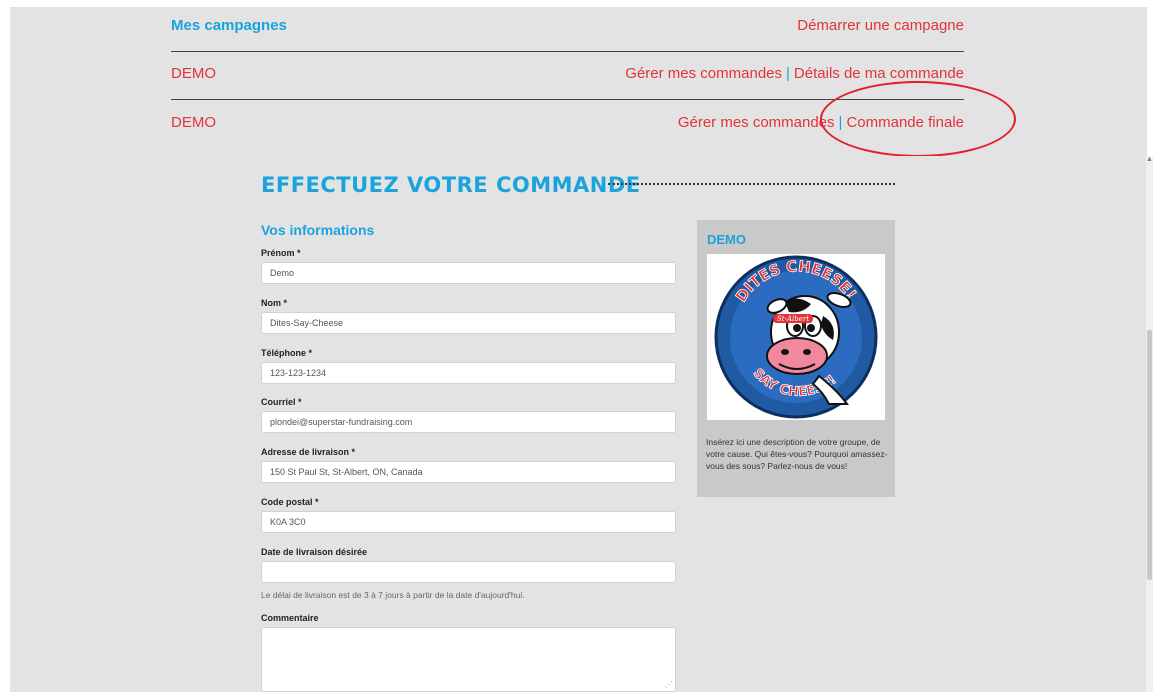 The image size is (1153, 692). Describe the element at coordinates (290, 618) in the screenshot. I see `comment-label: Commentaire` at that location.